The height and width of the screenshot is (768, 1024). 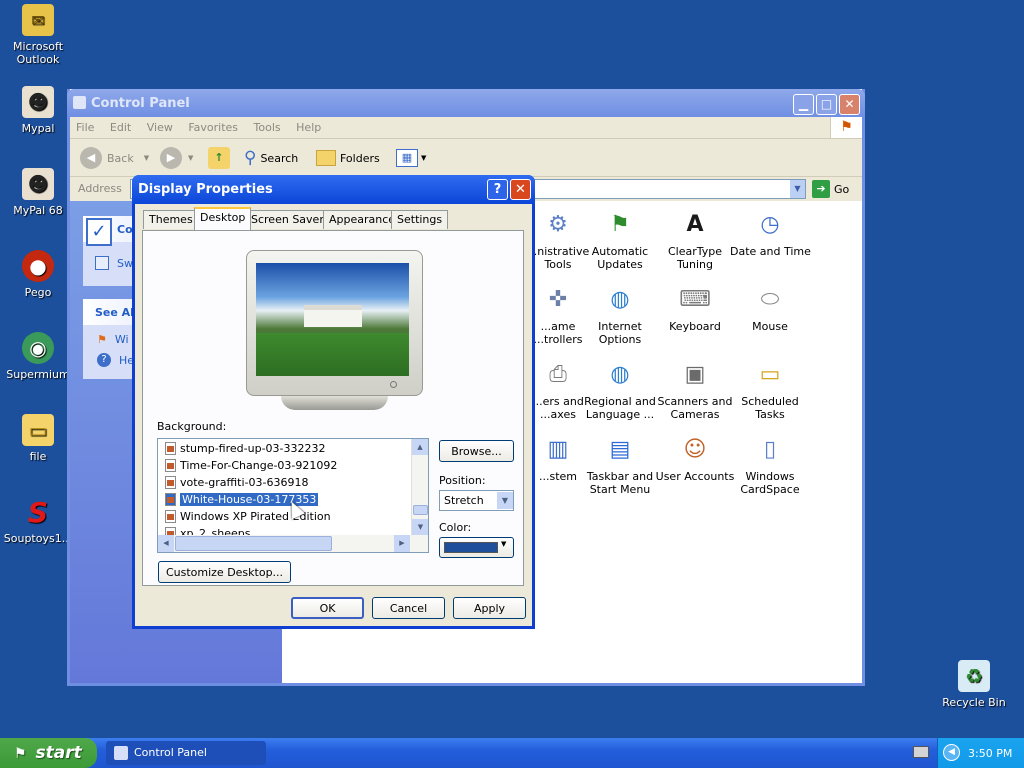 I want to click on cp-item-user-accounts: ☺ User Accounts, so click(x=695, y=457).